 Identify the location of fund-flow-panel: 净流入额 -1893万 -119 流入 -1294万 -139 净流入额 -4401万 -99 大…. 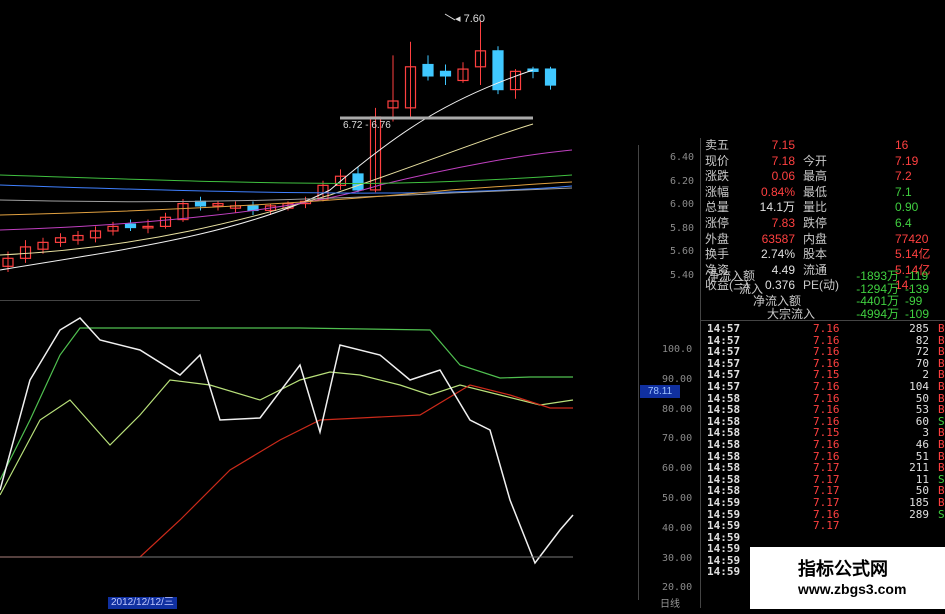
(825, 295).